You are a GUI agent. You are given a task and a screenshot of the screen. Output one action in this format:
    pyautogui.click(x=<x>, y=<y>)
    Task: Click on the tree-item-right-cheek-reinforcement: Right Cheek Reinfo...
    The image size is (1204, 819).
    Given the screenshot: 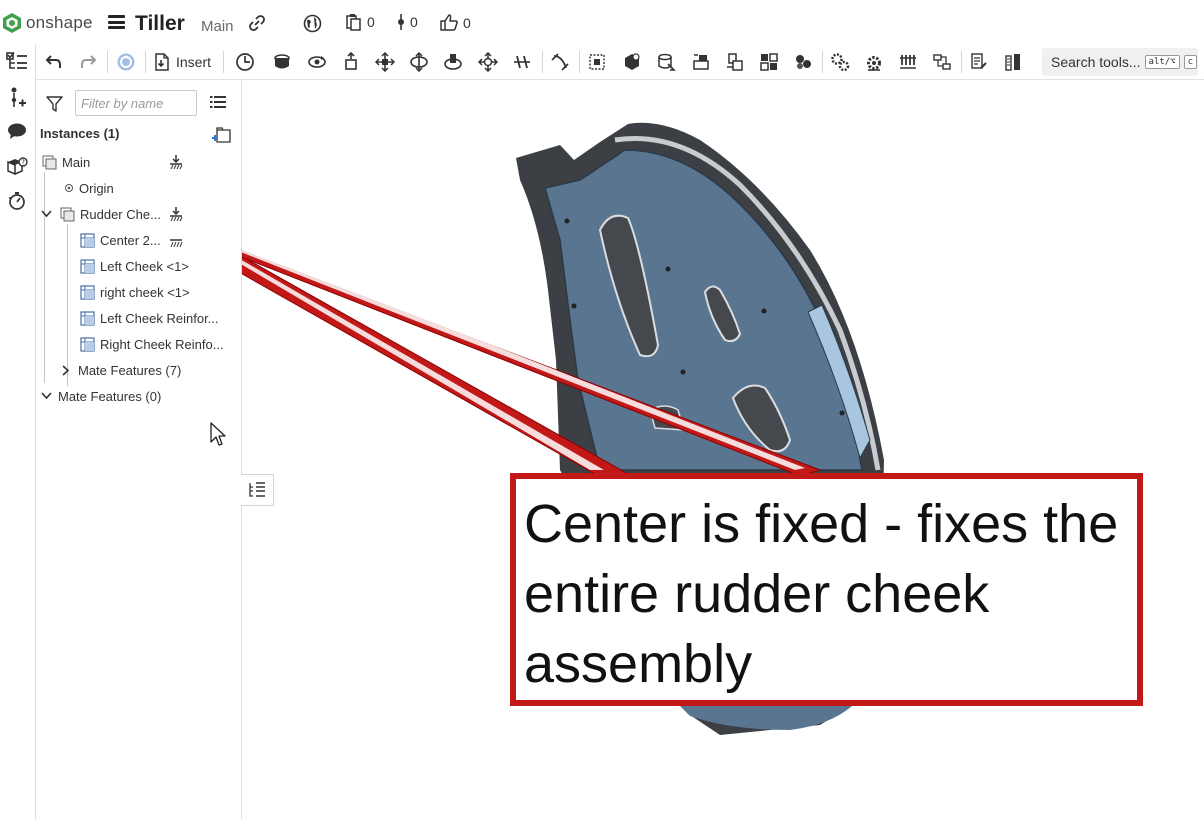 What is the action you would take?
    pyautogui.click(x=152, y=344)
    